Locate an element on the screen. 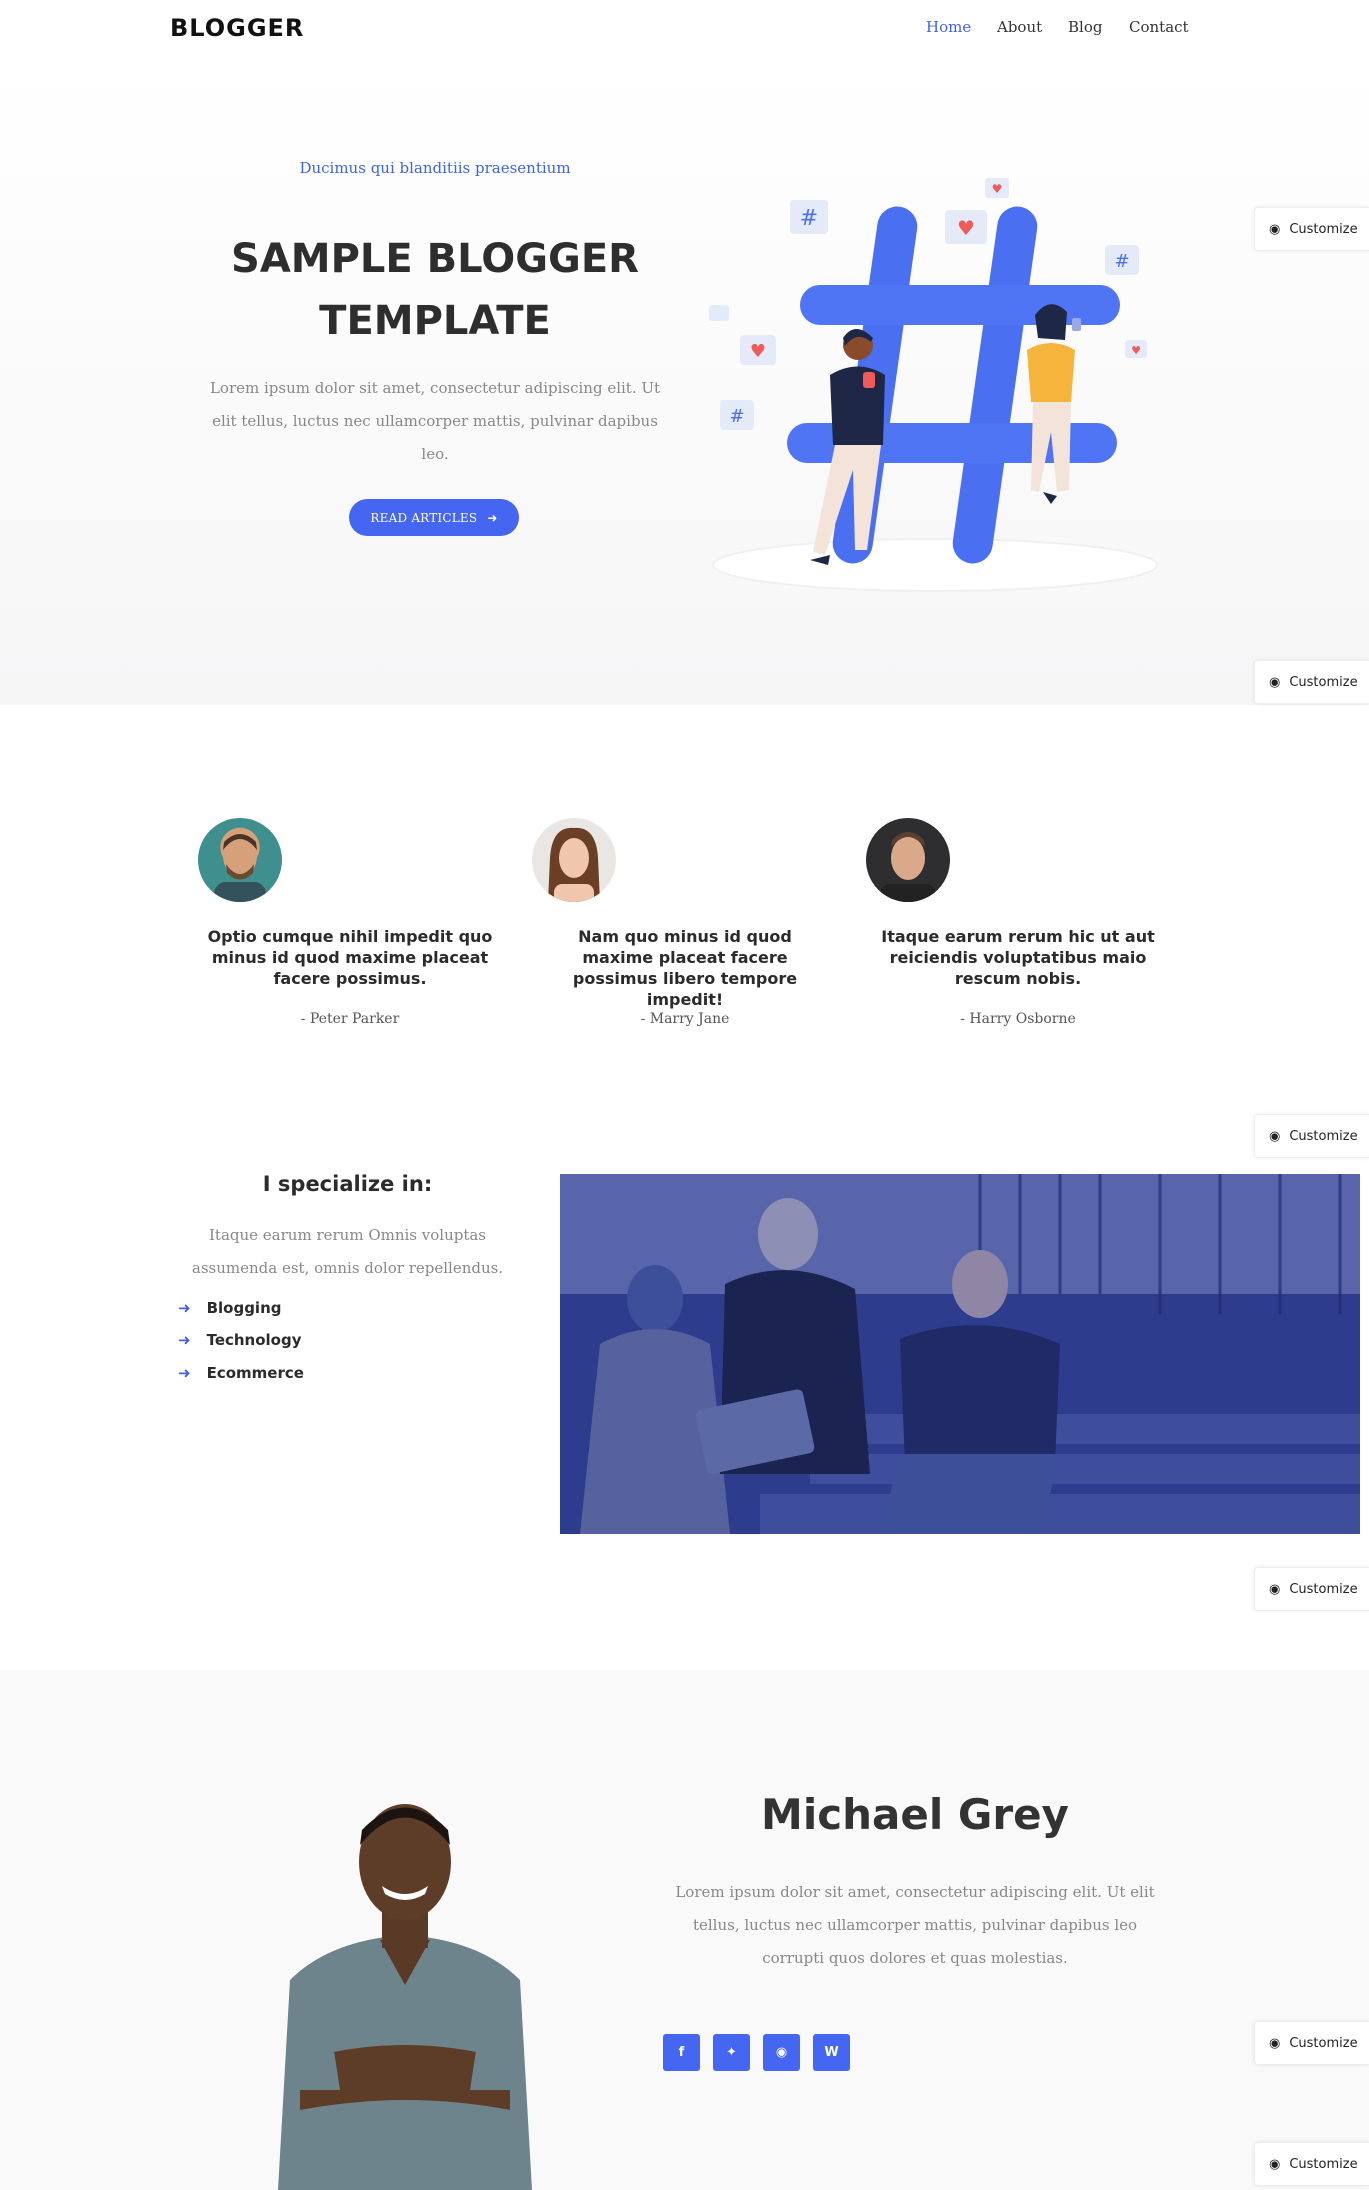 This screenshot has width=1369, height=2190. hero-title: SAMPLE BLOGGER TEMPLATE is located at coordinates (435, 290).